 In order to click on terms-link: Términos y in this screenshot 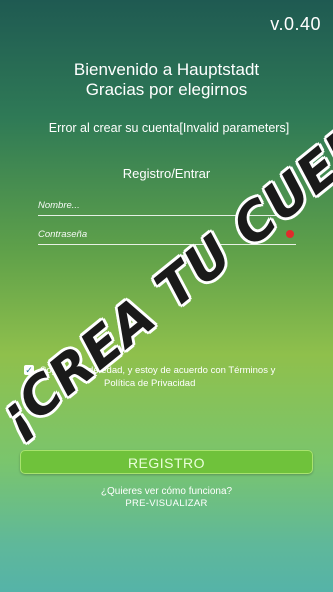, I will do `click(251, 370)`.